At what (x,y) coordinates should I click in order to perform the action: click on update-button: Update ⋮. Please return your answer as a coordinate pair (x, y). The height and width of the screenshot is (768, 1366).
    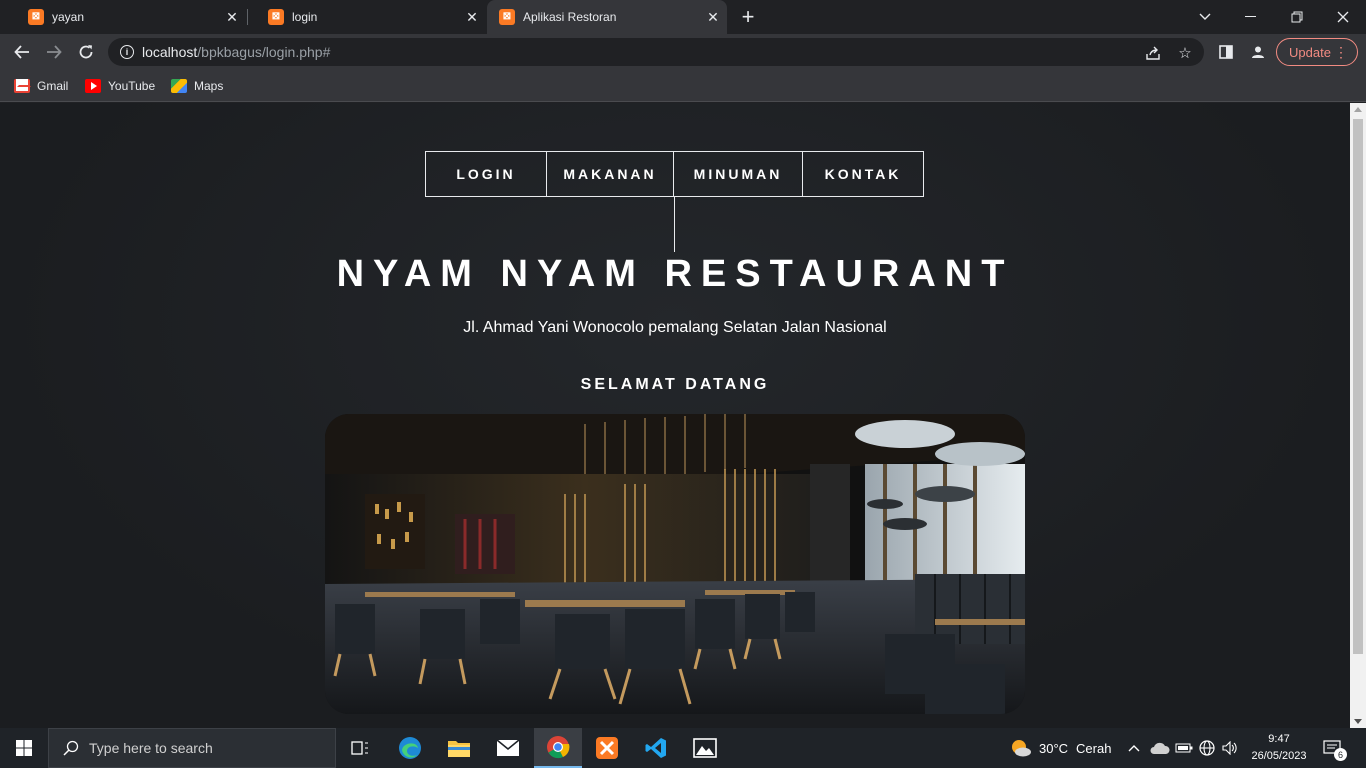
    Looking at the image, I should click on (1317, 52).